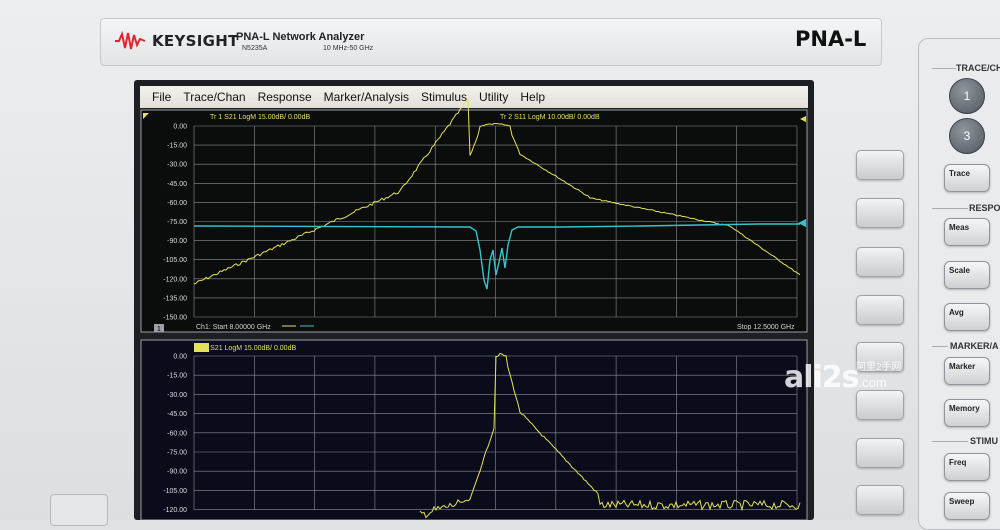  I want to click on marker-button: Marker, so click(967, 371).